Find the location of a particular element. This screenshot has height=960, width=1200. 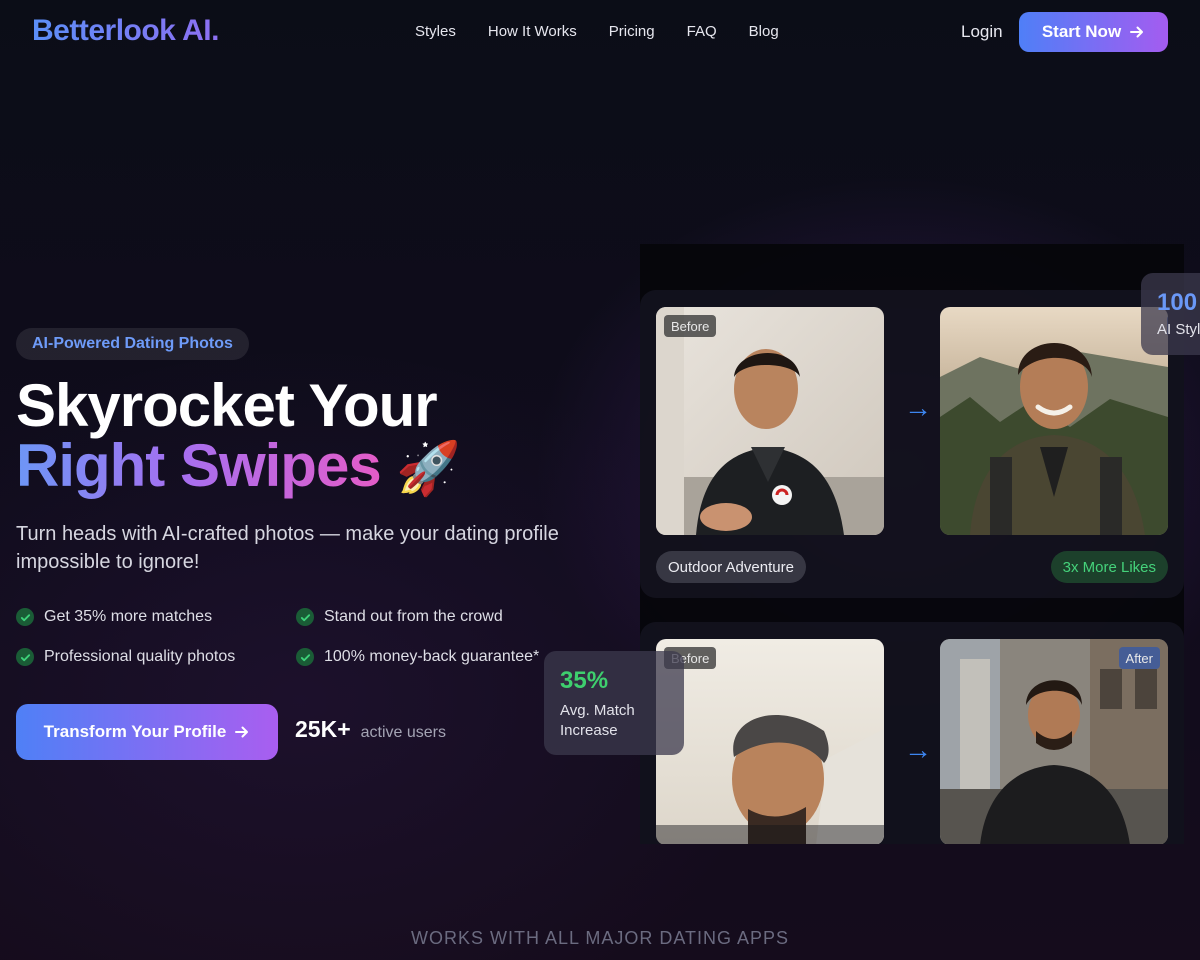

login-link: Login is located at coordinates (982, 32).